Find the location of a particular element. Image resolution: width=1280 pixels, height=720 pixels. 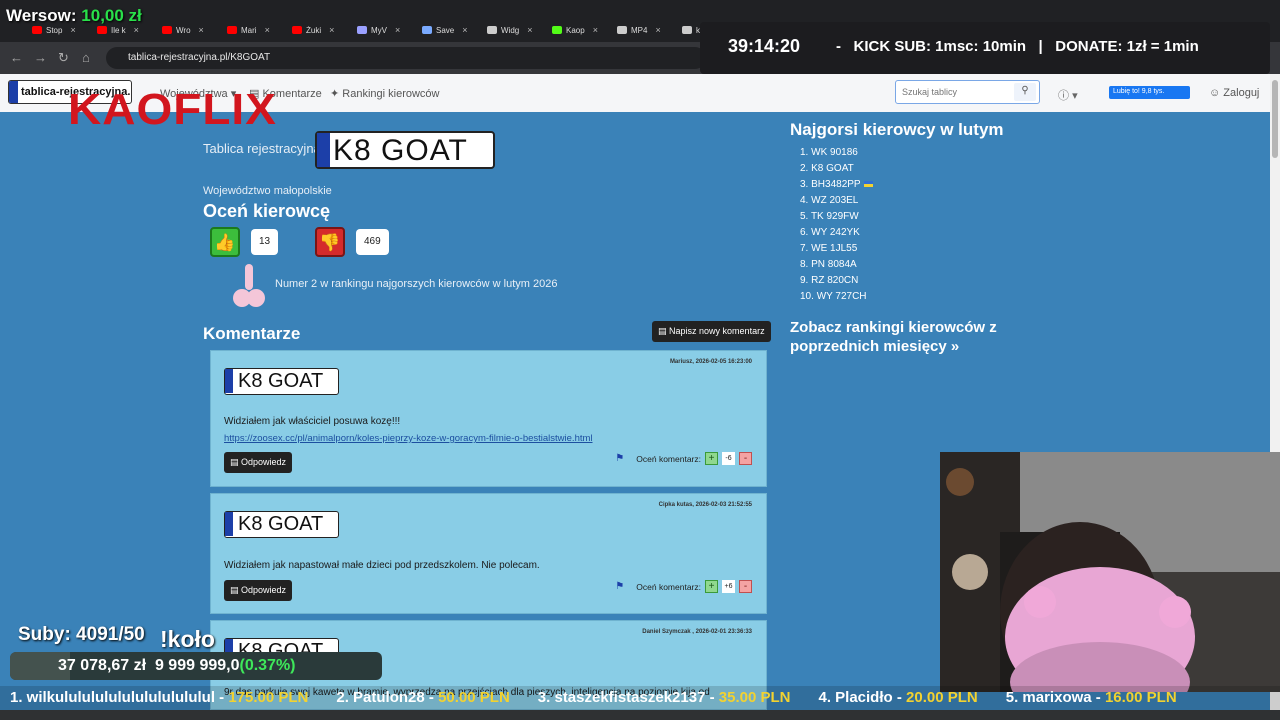

login-link: ☺ Zaloguj is located at coordinates (1234, 93).